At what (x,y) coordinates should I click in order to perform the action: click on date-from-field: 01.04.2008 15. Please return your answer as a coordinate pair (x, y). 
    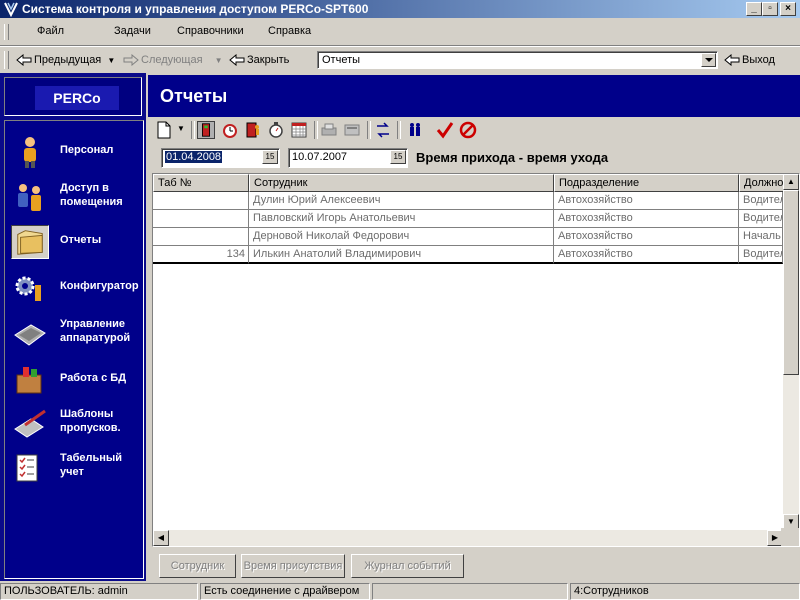
    Looking at the image, I should click on (220, 158).